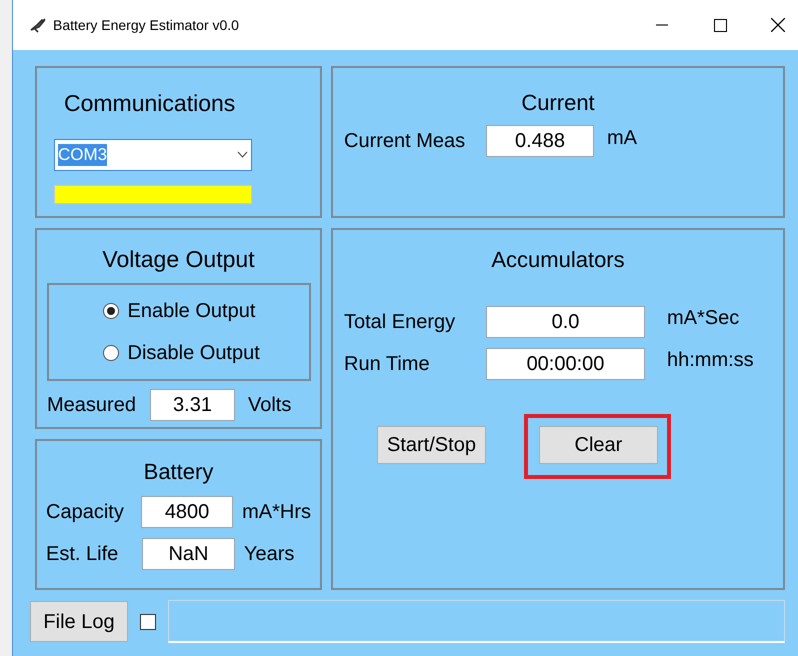  I want to click on panel-title: Current, so click(558, 103).